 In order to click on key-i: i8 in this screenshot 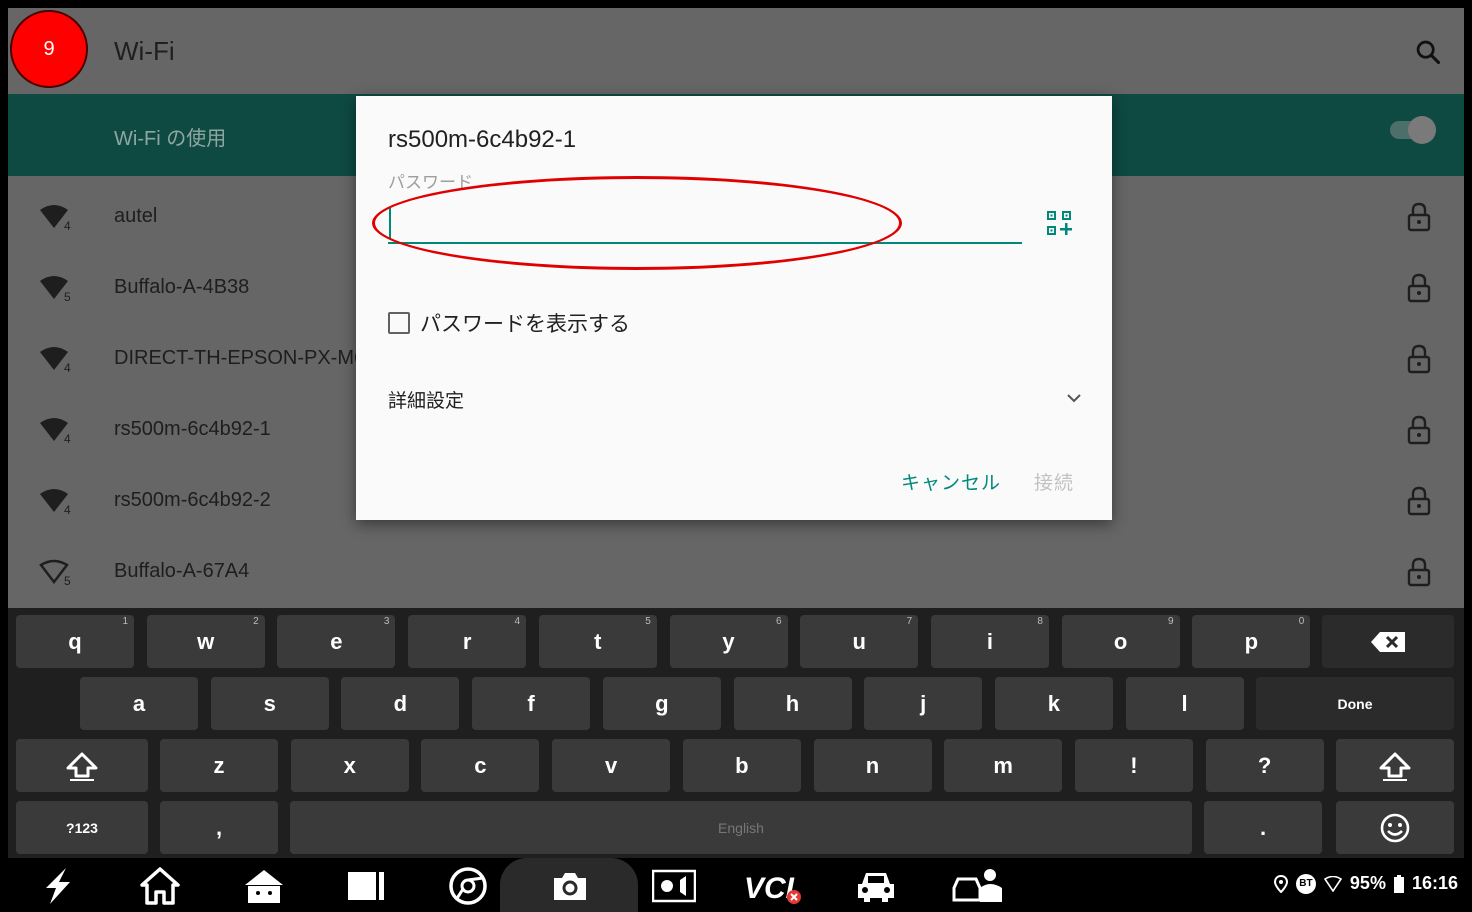, I will do `click(989, 641)`.